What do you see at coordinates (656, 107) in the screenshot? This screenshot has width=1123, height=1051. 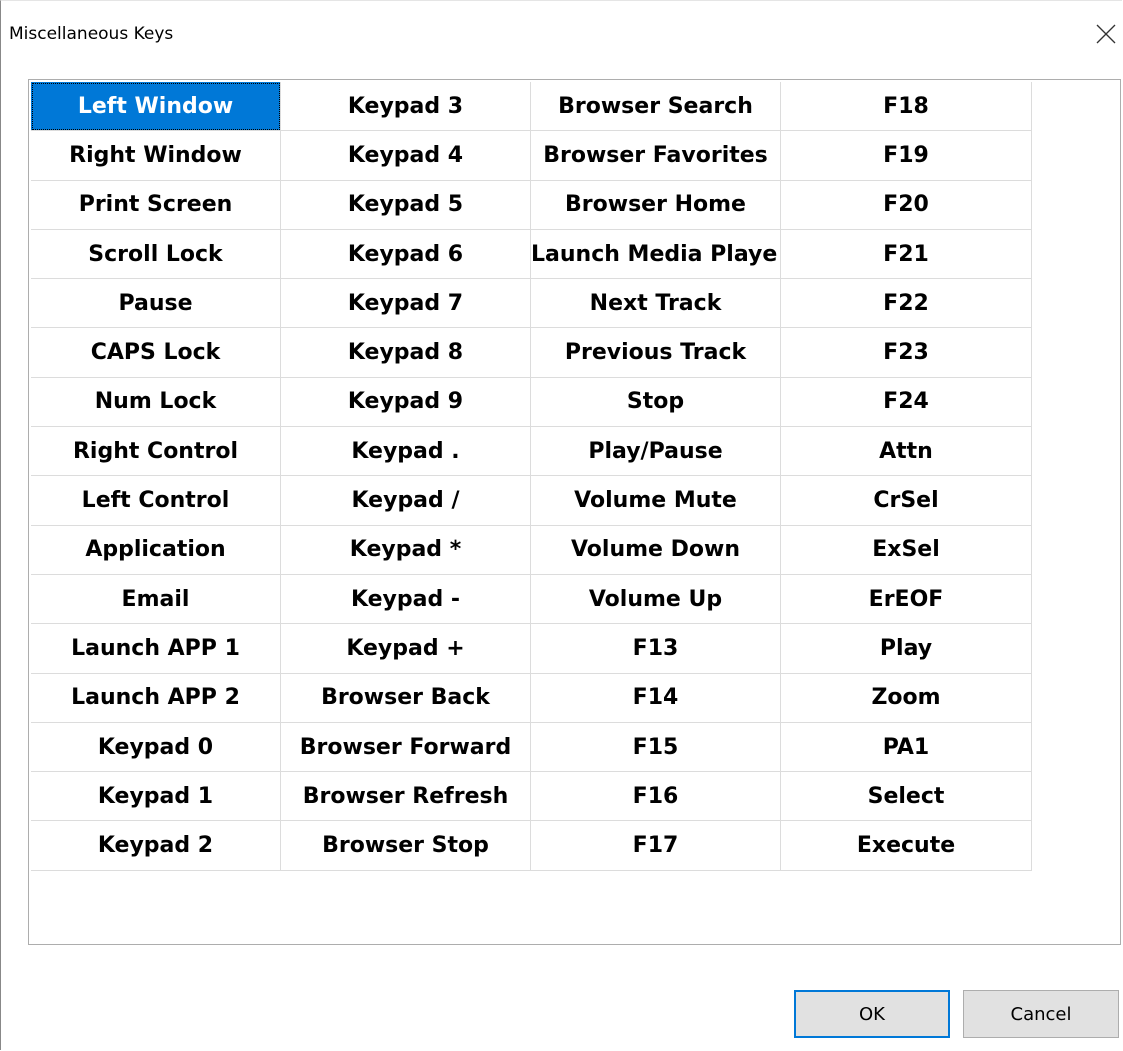 I see `key-cell: Browser Search` at bounding box center [656, 107].